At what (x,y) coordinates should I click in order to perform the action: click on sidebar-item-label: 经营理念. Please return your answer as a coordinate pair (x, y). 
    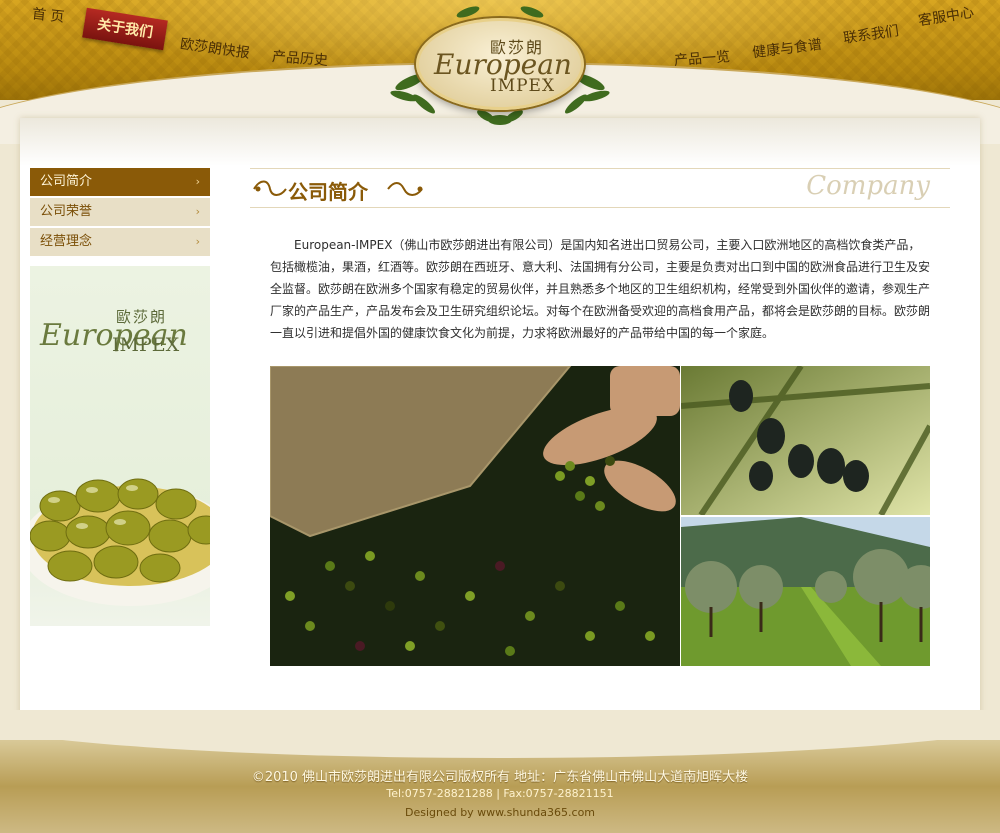
    Looking at the image, I should click on (66, 241).